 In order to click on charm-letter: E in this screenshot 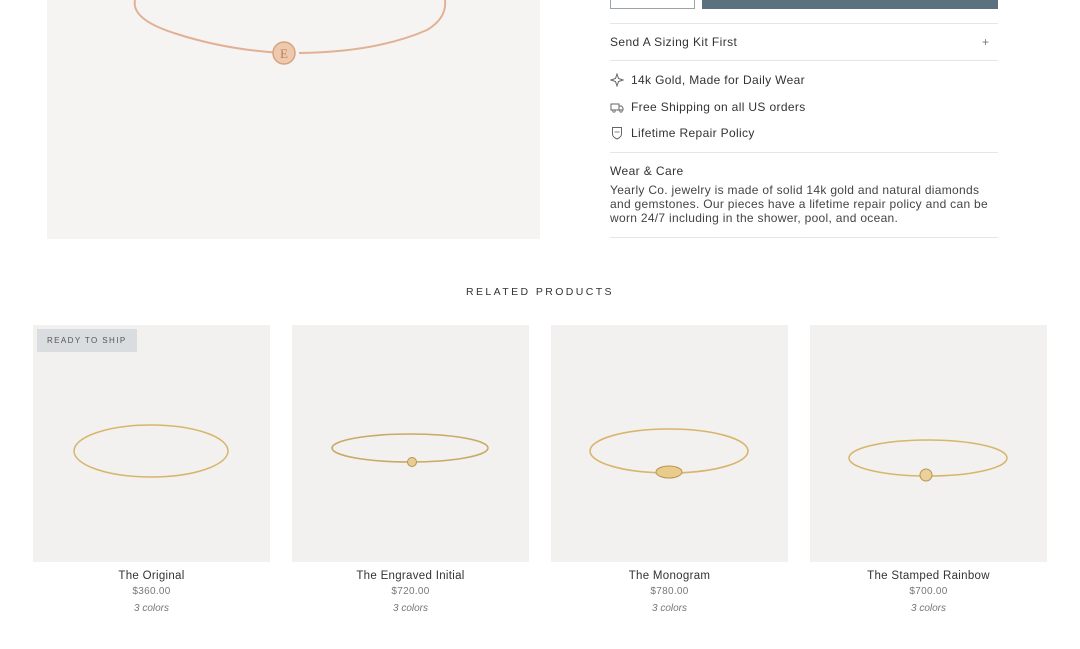, I will do `click(284, 53)`.